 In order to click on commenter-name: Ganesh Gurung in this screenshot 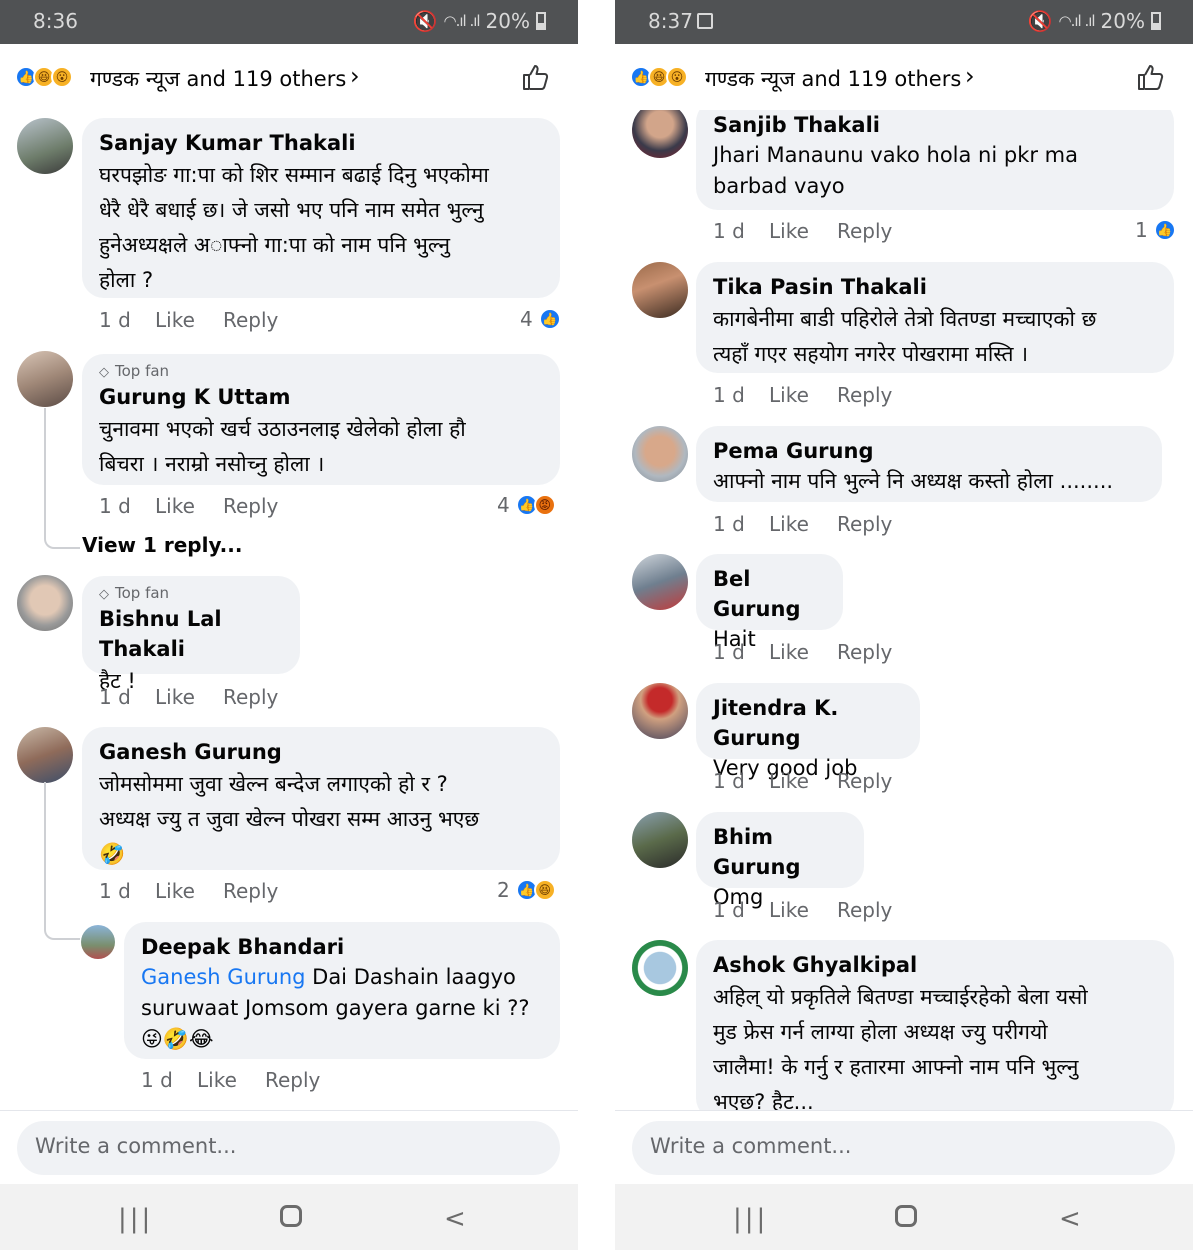, I will do `click(321, 752)`.